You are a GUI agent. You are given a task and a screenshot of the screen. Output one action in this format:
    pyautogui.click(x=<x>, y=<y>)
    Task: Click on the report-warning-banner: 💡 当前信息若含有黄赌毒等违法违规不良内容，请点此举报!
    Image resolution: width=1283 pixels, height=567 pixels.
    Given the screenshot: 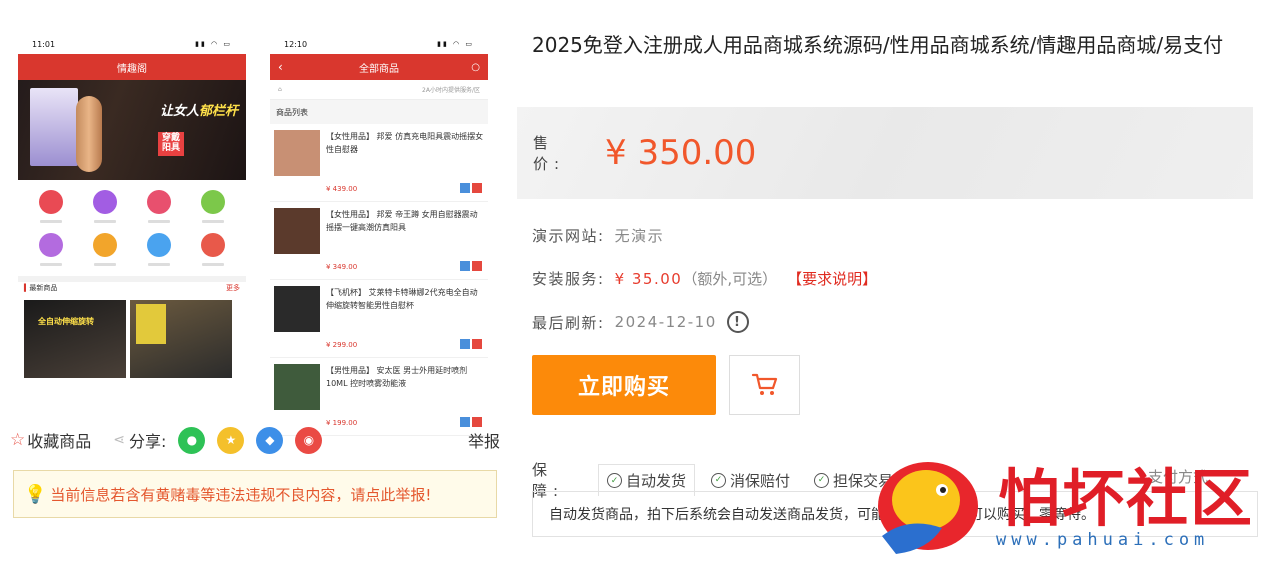 What is the action you would take?
    pyautogui.click(x=255, y=494)
    